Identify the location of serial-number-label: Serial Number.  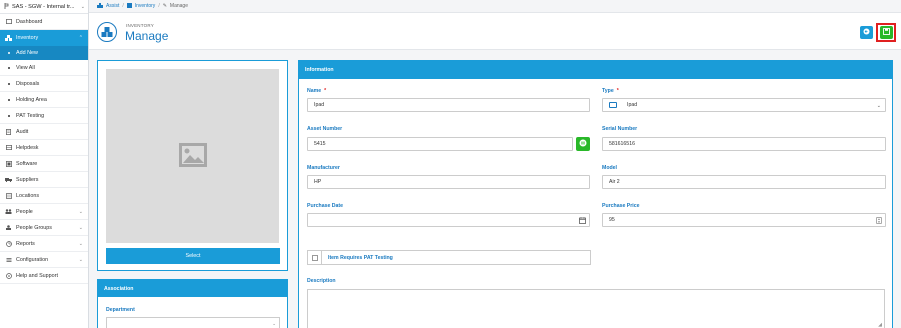
(620, 129).